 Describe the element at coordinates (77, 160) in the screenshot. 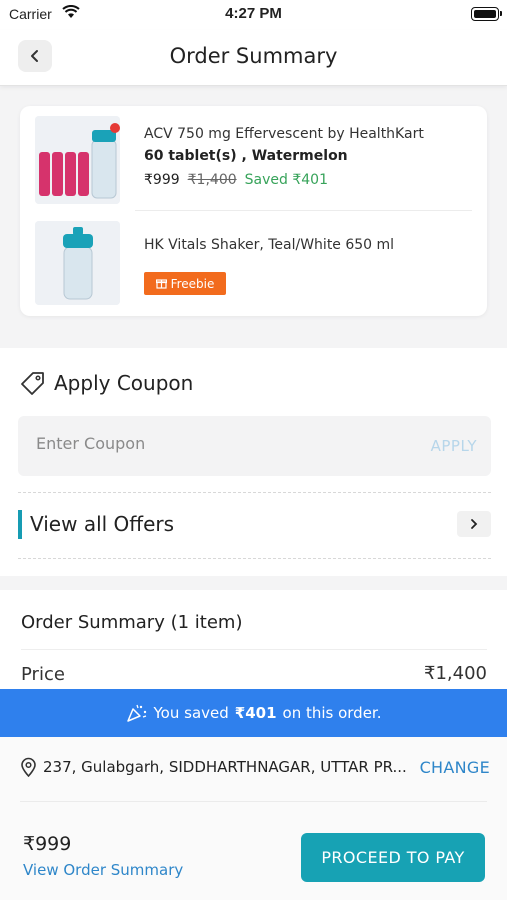

I see `product-image-acv` at that location.